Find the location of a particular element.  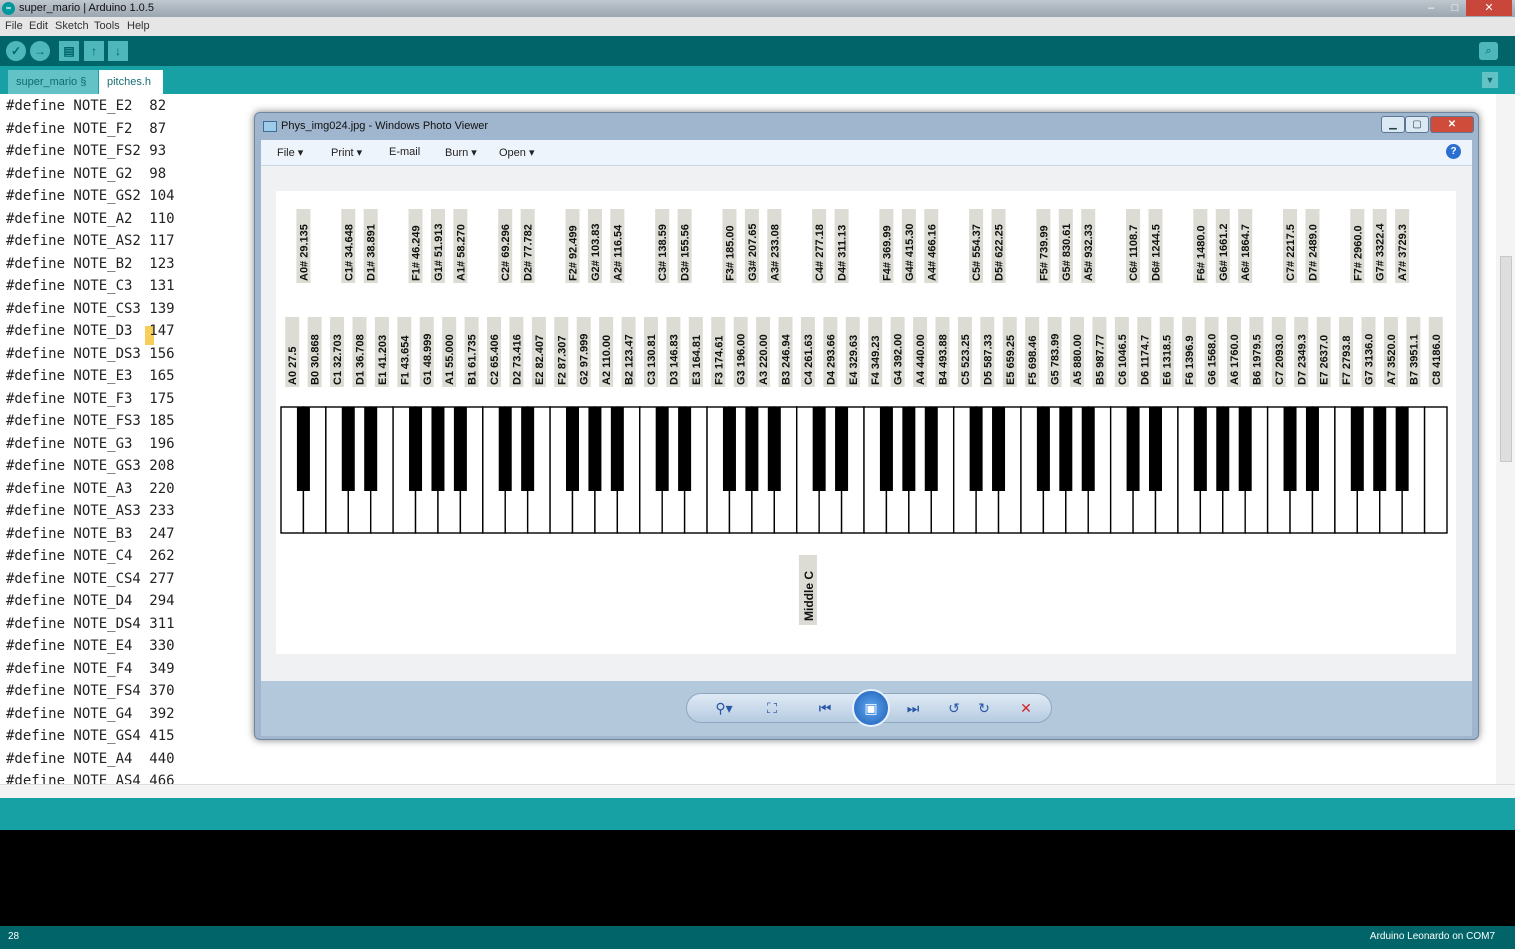

viewer-menu-open: Open ▾ is located at coordinates (517, 152).